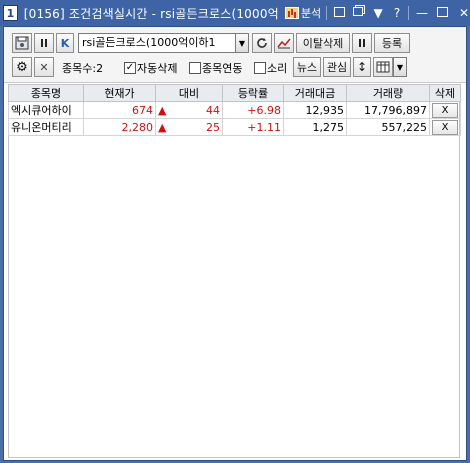 This screenshot has height=463, width=470. What do you see at coordinates (337, 67) in the screenshot?
I see `interest-button: 관심` at bounding box center [337, 67].